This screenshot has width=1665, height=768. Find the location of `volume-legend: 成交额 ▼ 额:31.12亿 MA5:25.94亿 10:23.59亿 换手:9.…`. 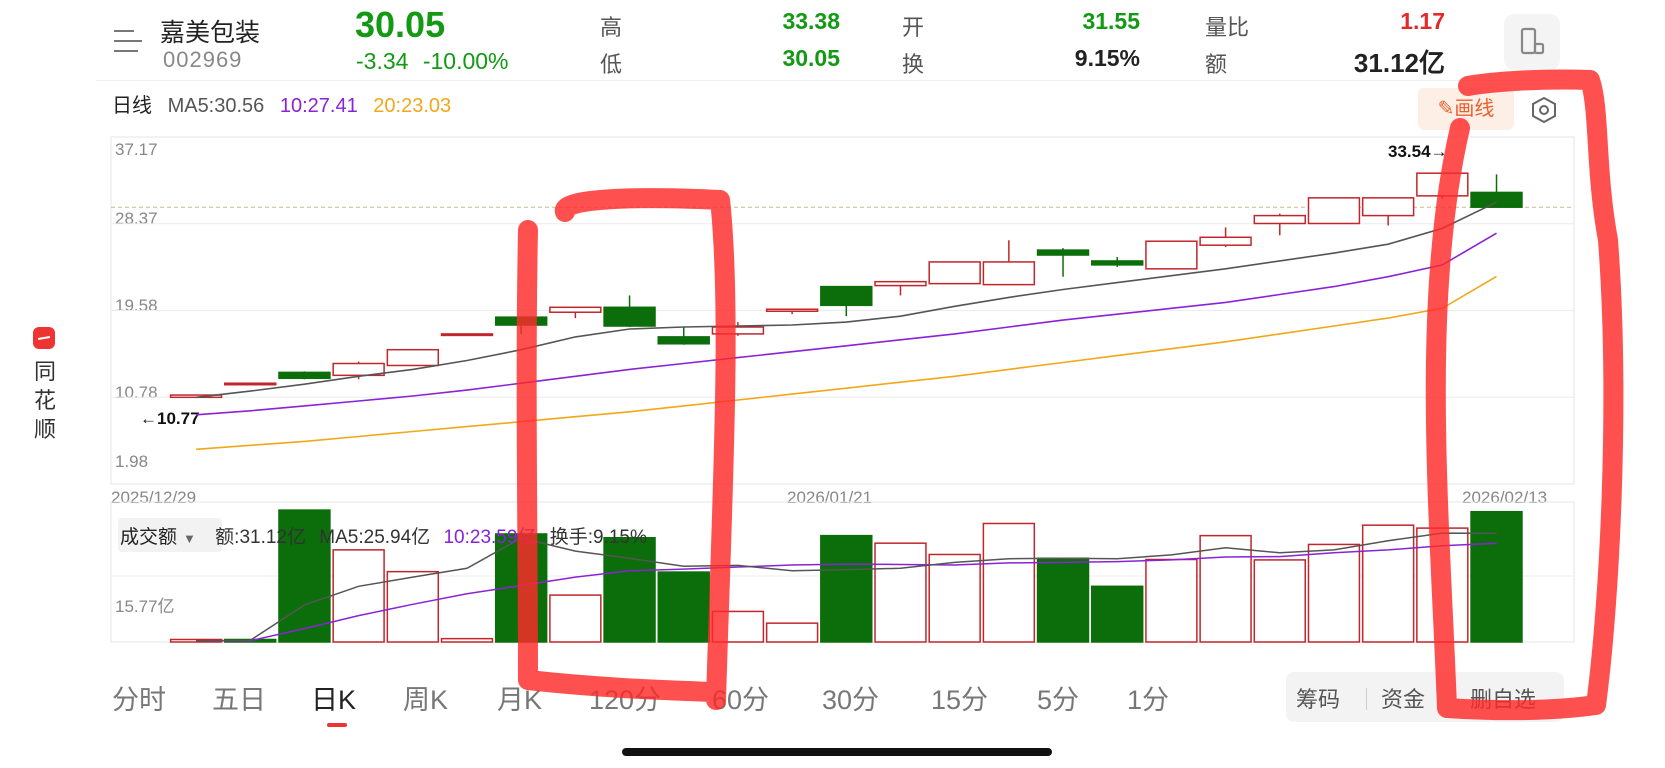

volume-legend: 成交额 ▼ 额:31.12亿 MA5:25.94亿 10:23.59亿 换手:9.… is located at coordinates (383, 535).